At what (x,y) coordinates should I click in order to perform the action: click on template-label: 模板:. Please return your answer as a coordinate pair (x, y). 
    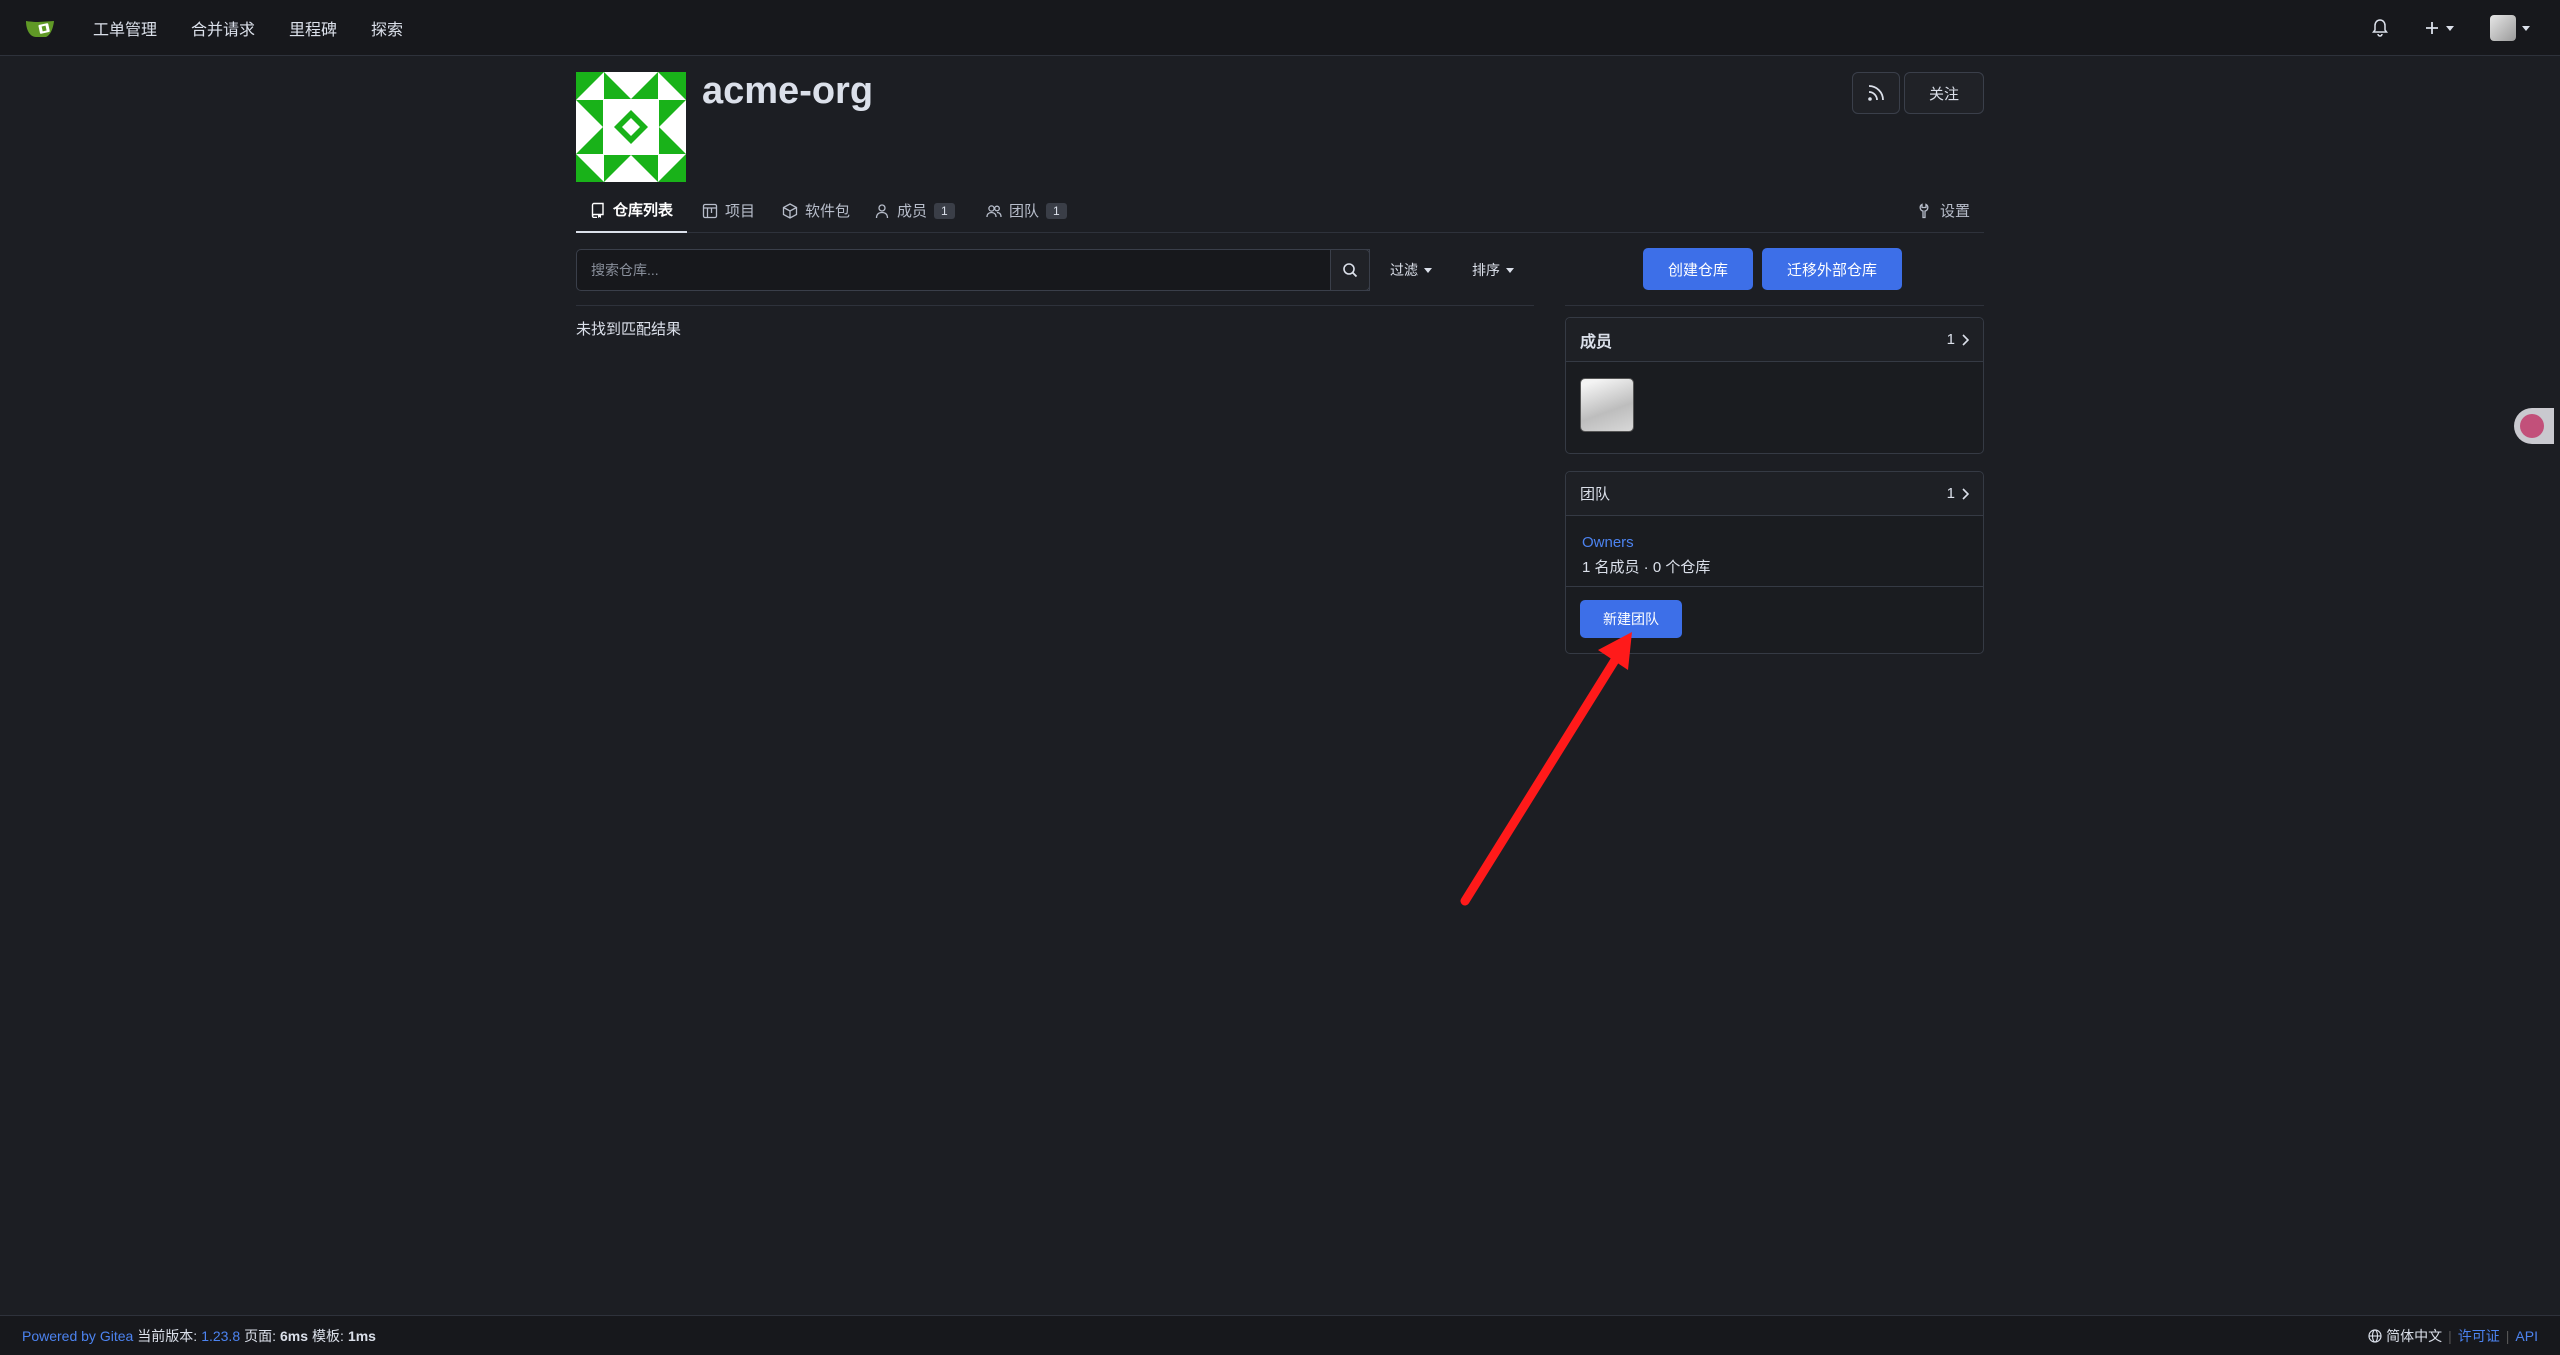
    Looking at the image, I should click on (328, 1335).